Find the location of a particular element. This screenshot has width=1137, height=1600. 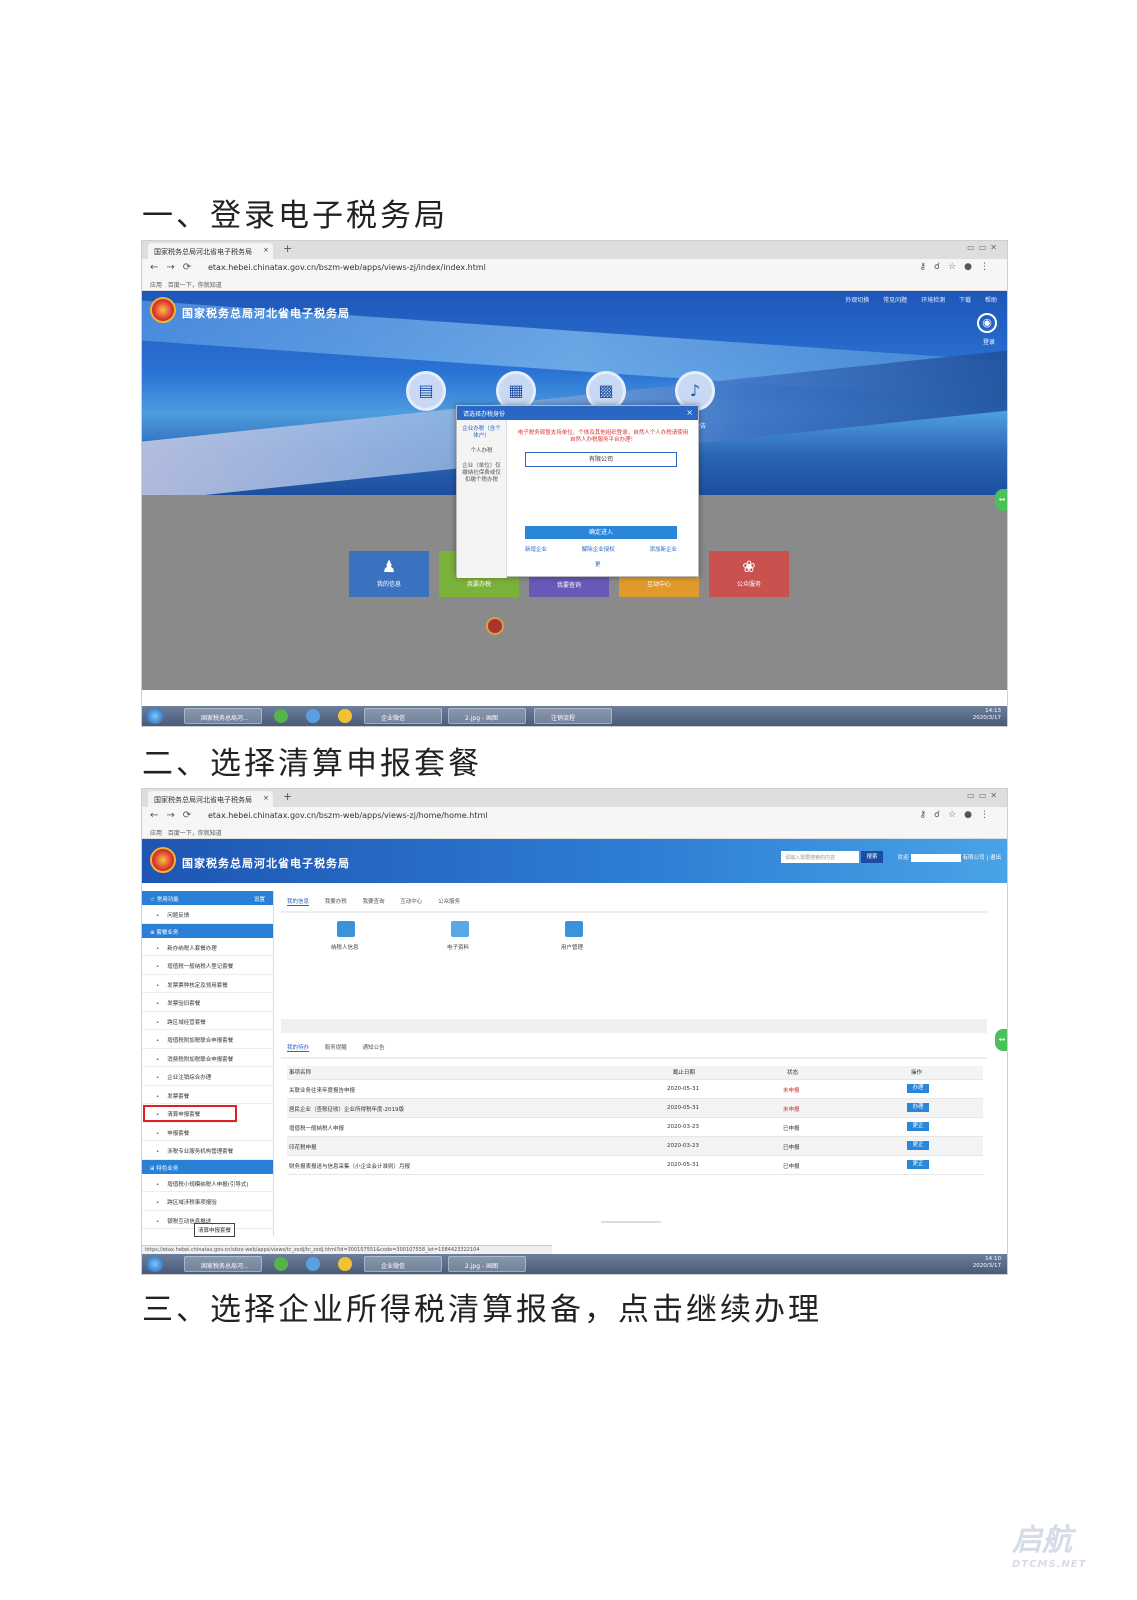

table-header: 事项名称 截止日期 状态 操作 is located at coordinates (635, 1073).